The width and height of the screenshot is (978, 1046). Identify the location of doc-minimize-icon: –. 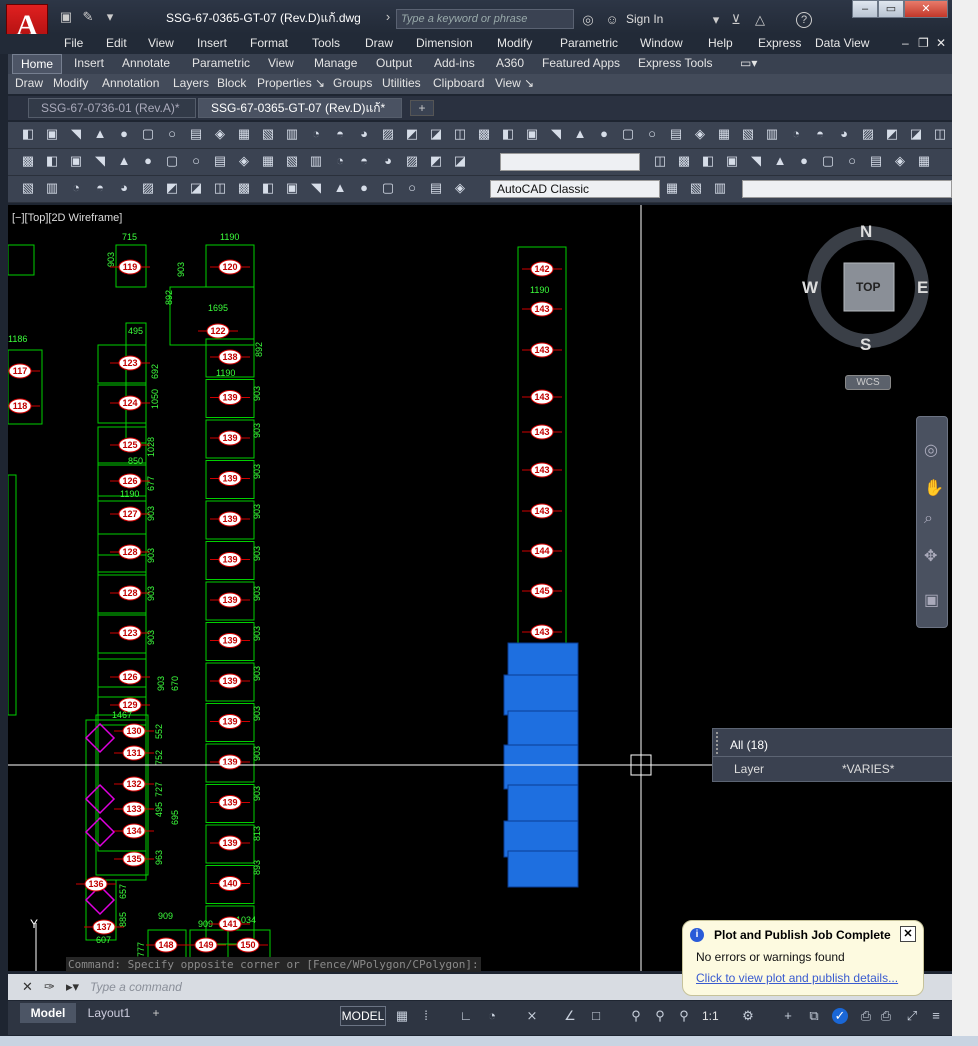
(905, 43).